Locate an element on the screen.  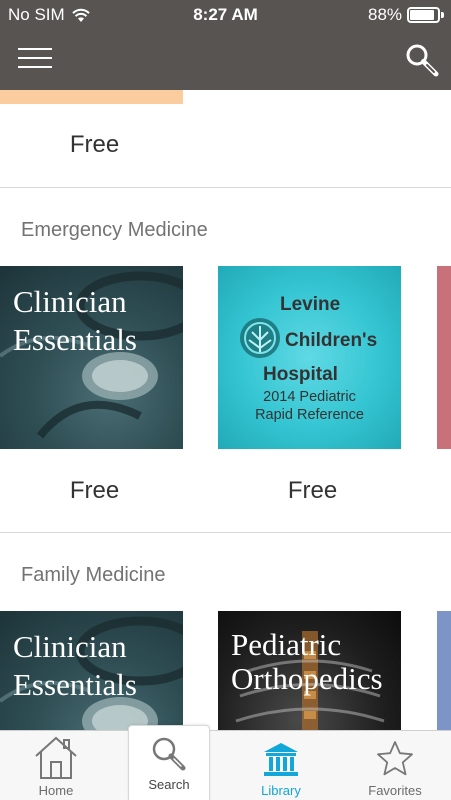
book-title-line: Levine is located at coordinates (310, 304).